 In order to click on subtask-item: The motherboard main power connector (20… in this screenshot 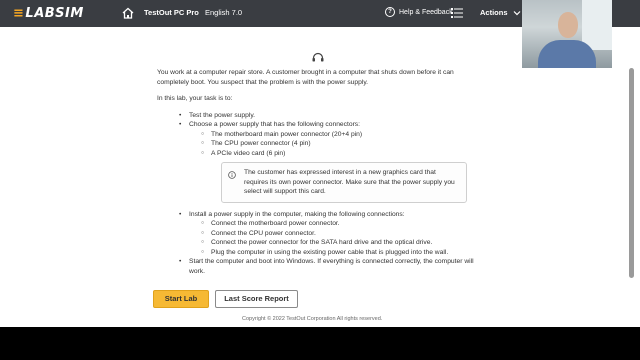, I will do `click(341, 135)`.